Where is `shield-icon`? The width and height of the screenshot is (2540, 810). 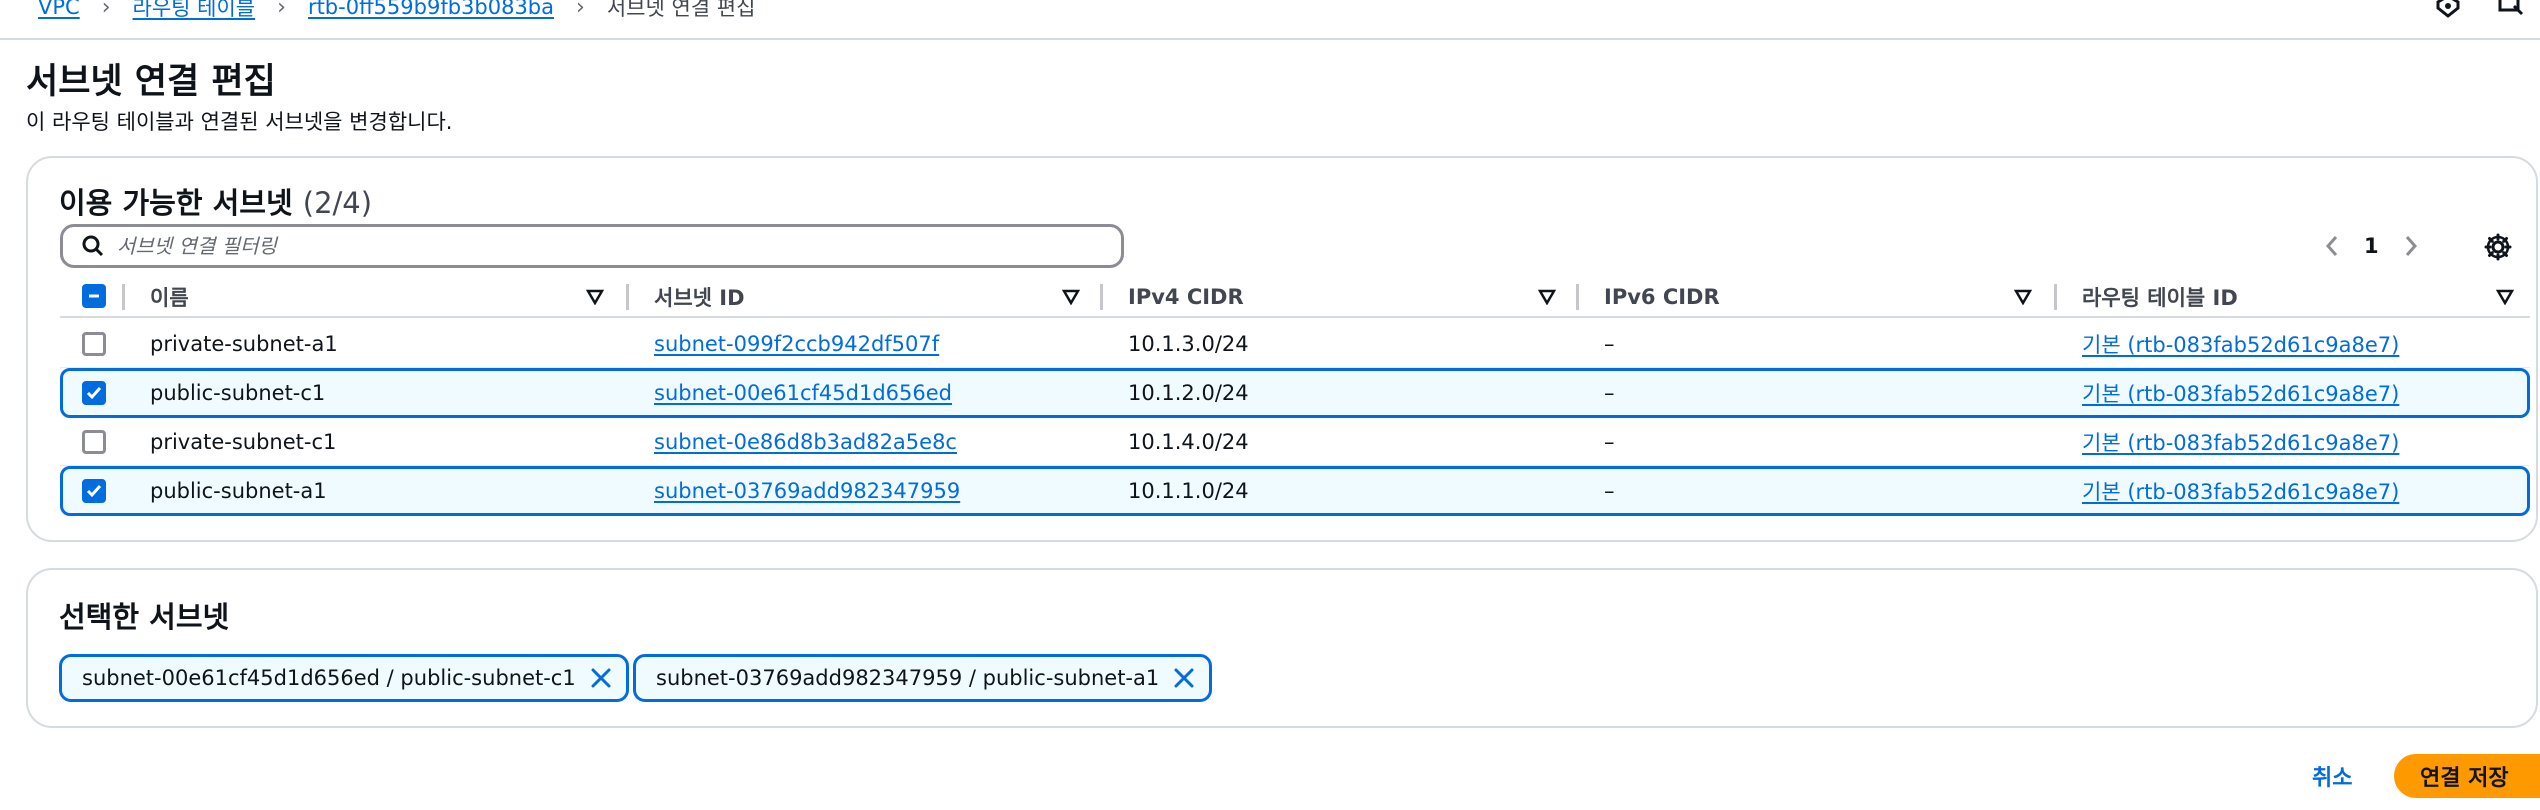 shield-icon is located at coordinates (2448, 10).